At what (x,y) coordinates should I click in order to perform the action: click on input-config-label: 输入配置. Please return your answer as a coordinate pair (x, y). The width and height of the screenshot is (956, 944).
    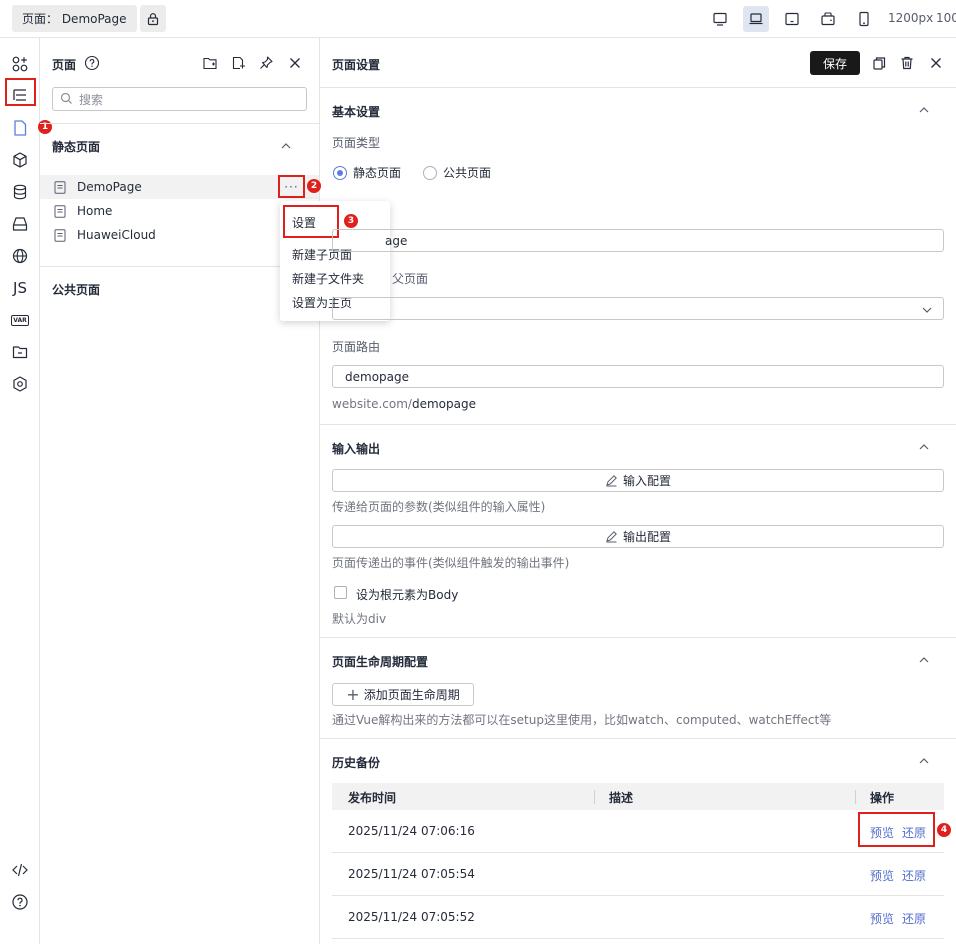
    Looking at the image, I should click on (646, 481).